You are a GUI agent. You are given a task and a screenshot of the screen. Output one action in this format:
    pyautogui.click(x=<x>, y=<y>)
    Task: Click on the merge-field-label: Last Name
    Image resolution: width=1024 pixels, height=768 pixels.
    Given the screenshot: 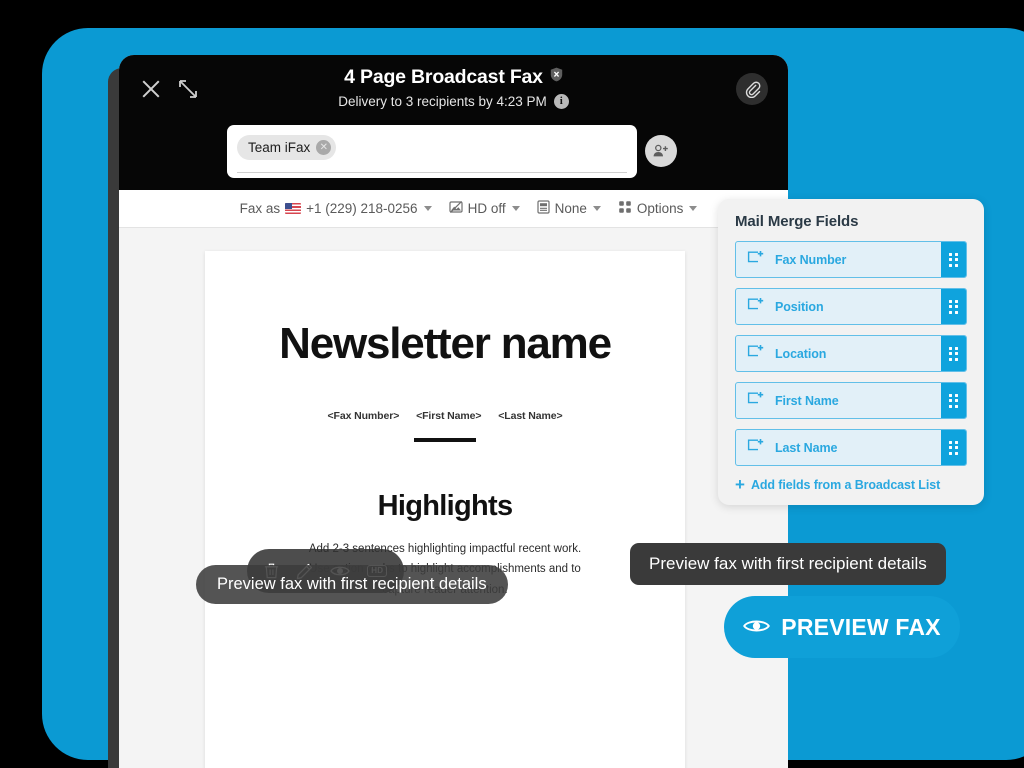 What is the action you would take?
    pyautogui.click(x=806, y=447)
    